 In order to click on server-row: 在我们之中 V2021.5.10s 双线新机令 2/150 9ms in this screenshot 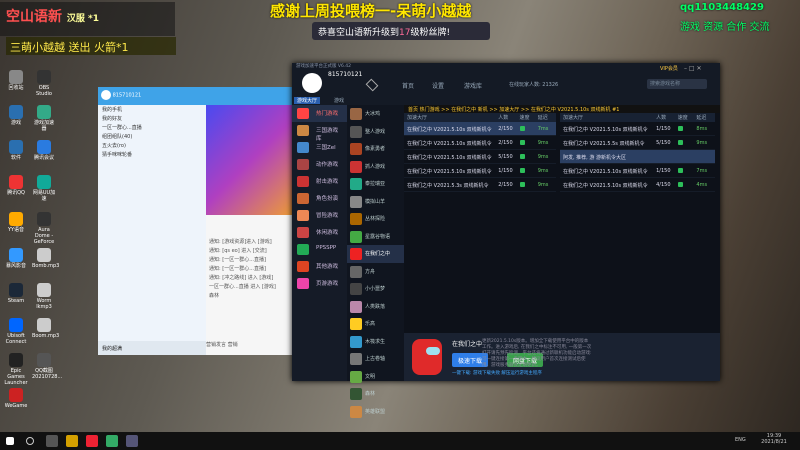, I will do `click(480, 143)`.